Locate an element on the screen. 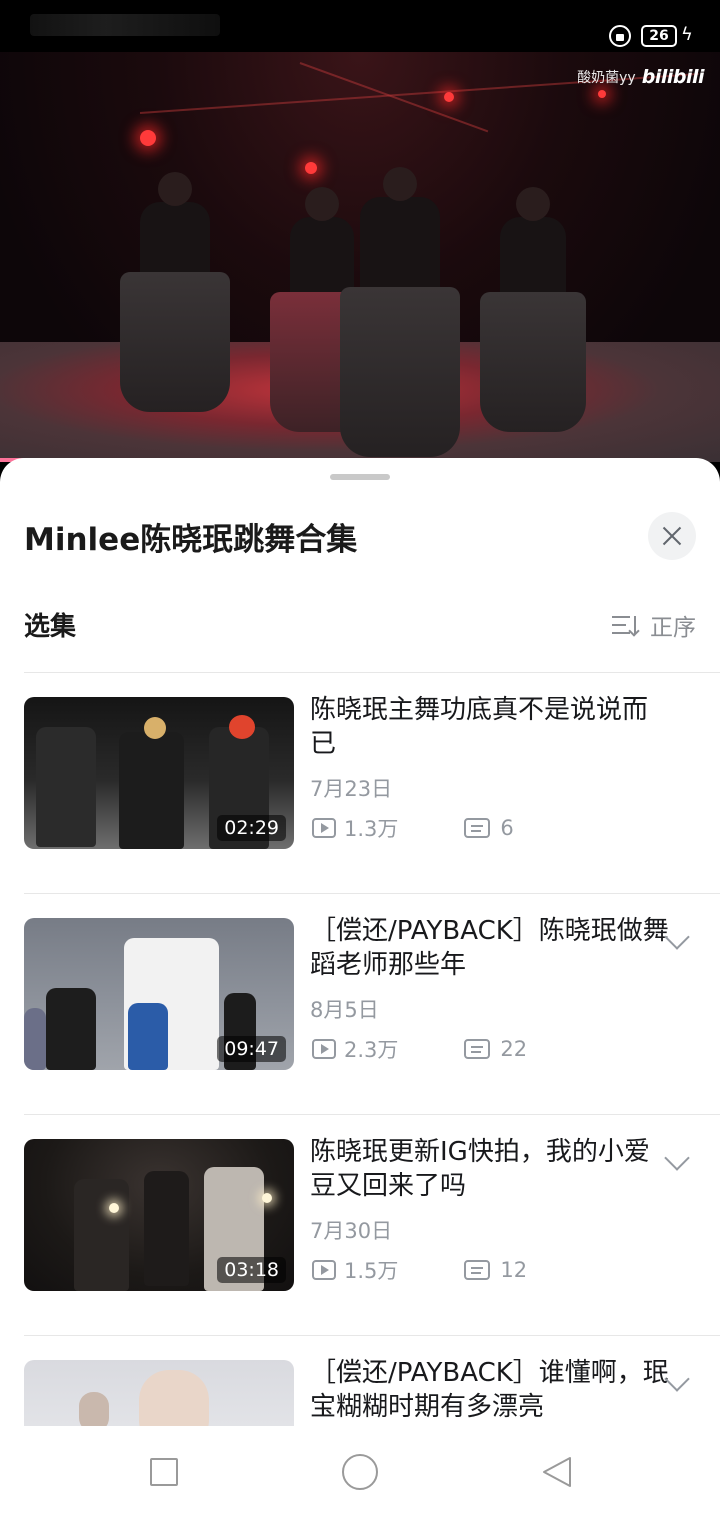  episode-thumbnail: 03:18 is located at coordinates (159, 1215).